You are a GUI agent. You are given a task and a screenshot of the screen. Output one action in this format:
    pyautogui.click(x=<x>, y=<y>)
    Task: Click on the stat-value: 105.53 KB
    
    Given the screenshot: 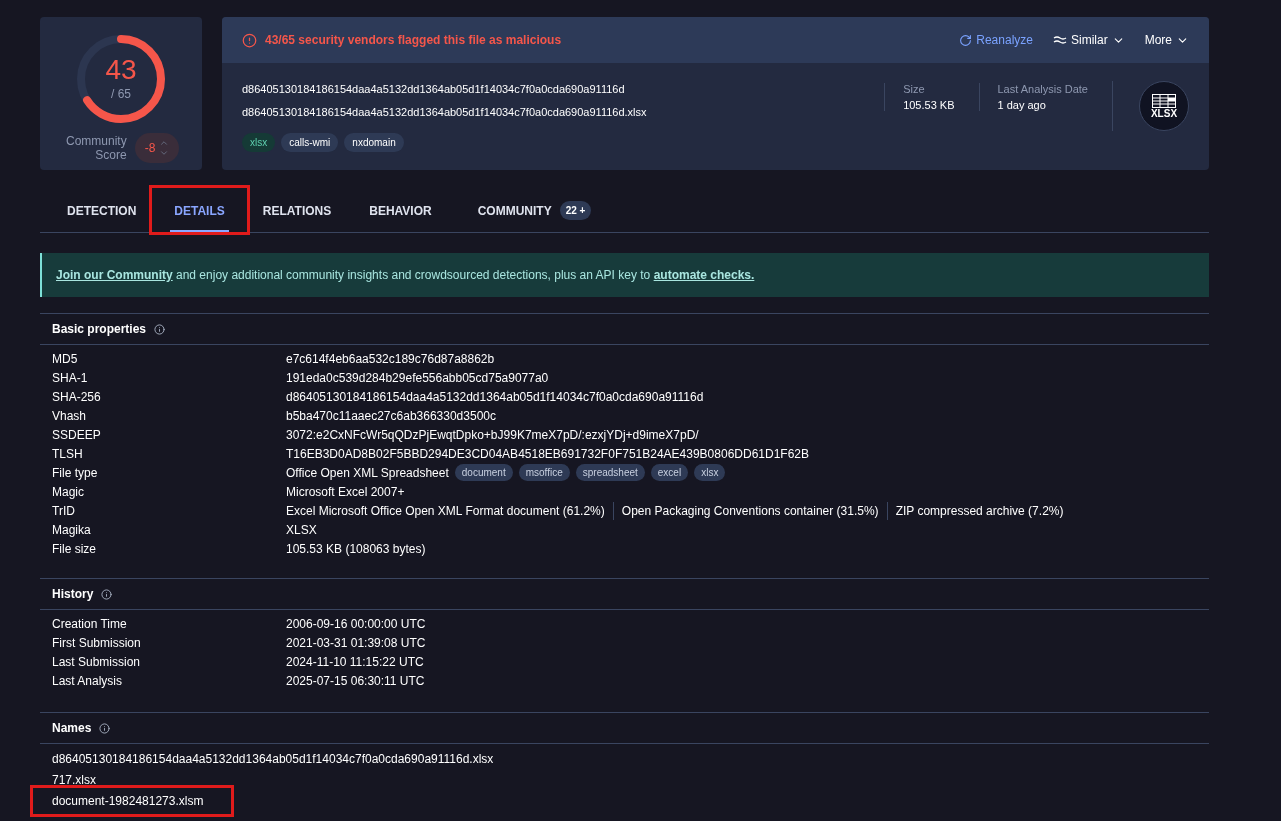 What is the action you would take?
    pyautogui.click(x=929, y=105)
    